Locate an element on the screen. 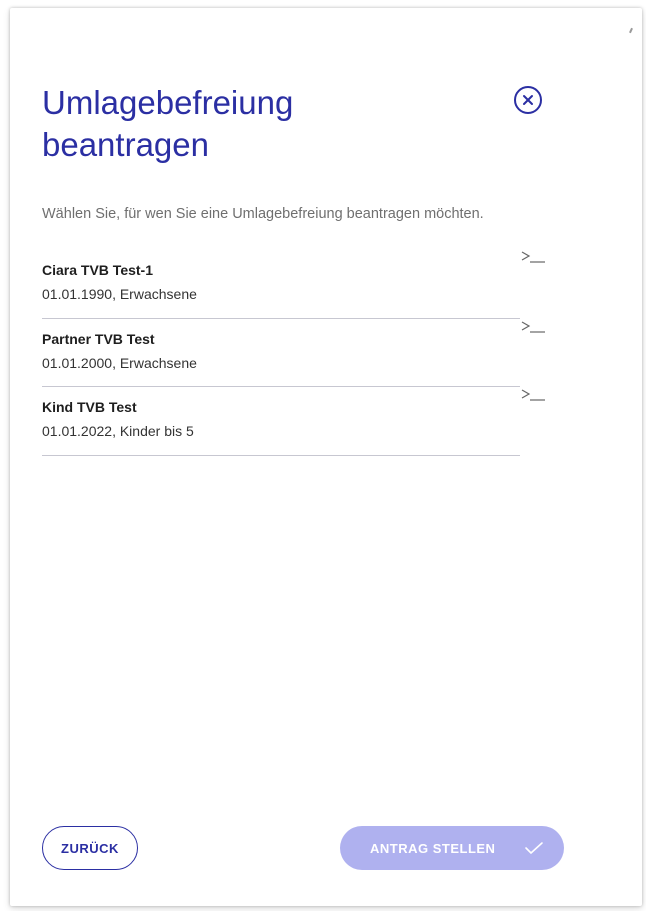 This screenshot has height=911, width=646. submit-button-label: ANTRAG STELLEN is located at coordinates (433, 848).